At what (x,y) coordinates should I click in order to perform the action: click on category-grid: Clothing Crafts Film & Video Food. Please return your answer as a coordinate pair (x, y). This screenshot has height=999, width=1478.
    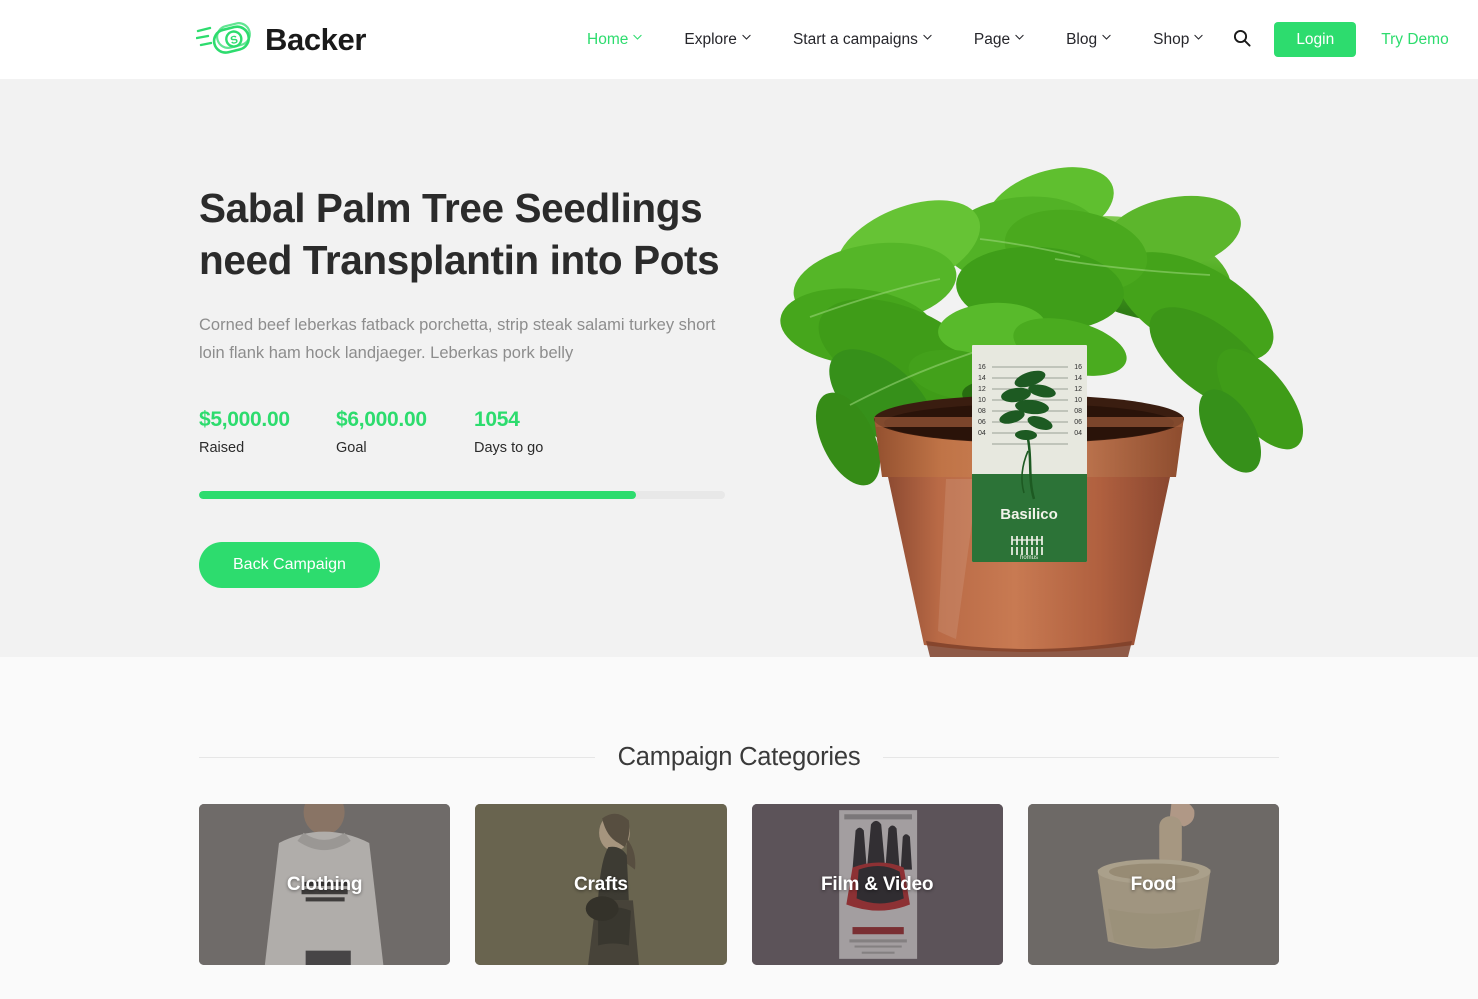
    Looking at the image, I should click on (739, 884).